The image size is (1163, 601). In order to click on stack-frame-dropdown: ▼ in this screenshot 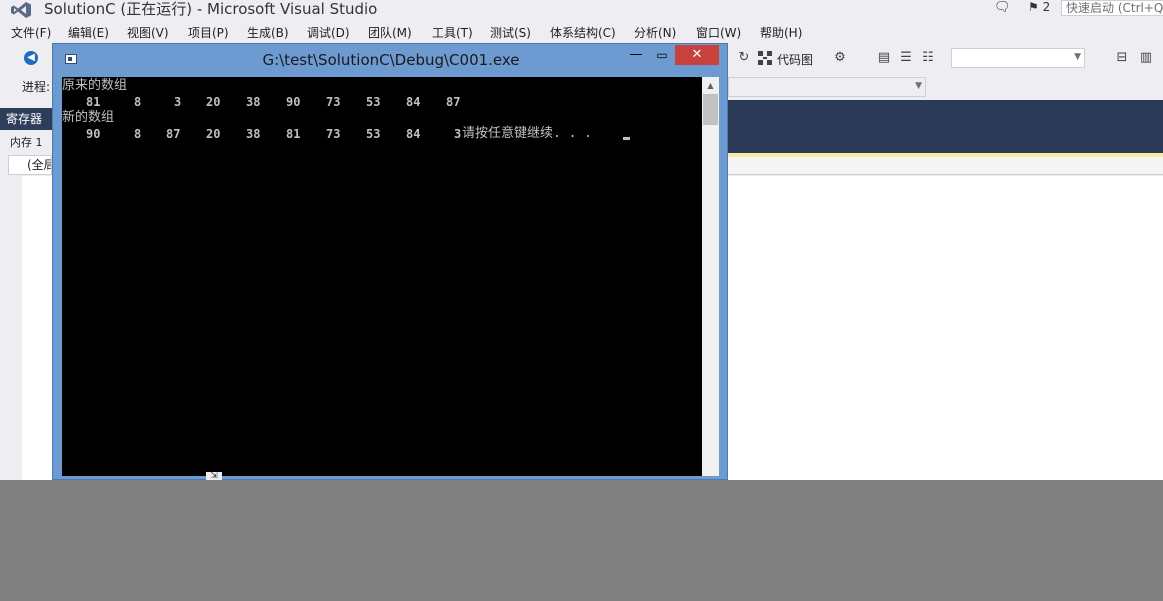, I will do `click(827, 87)`.